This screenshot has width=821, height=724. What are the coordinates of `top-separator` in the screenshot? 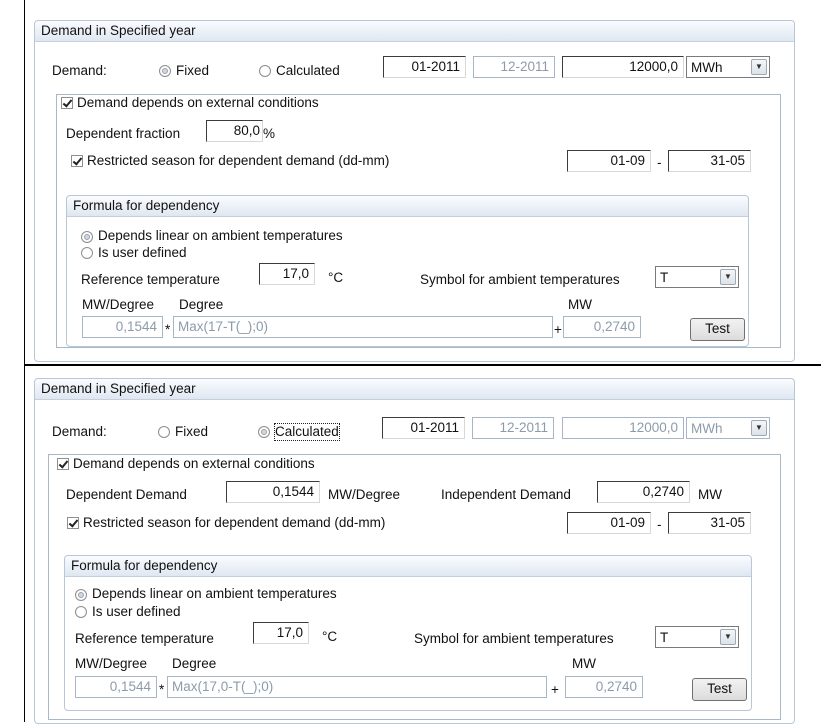 It's located at (422, 3).